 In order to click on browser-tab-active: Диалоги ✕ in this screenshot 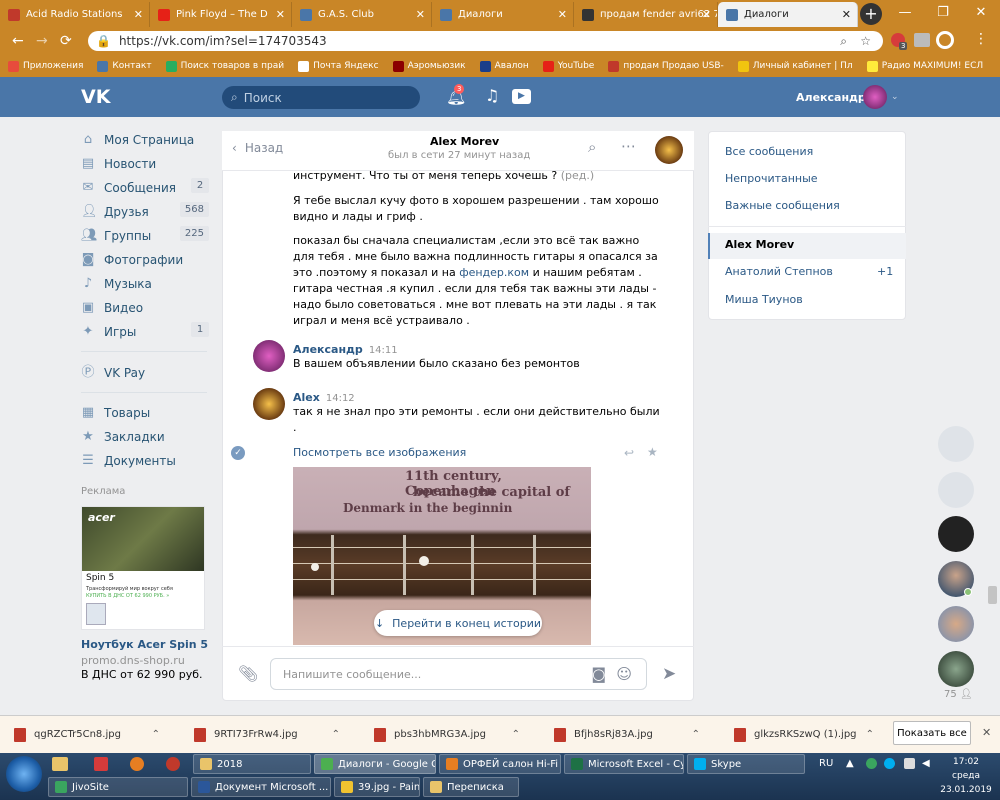, I will do `click(788, 14)`.